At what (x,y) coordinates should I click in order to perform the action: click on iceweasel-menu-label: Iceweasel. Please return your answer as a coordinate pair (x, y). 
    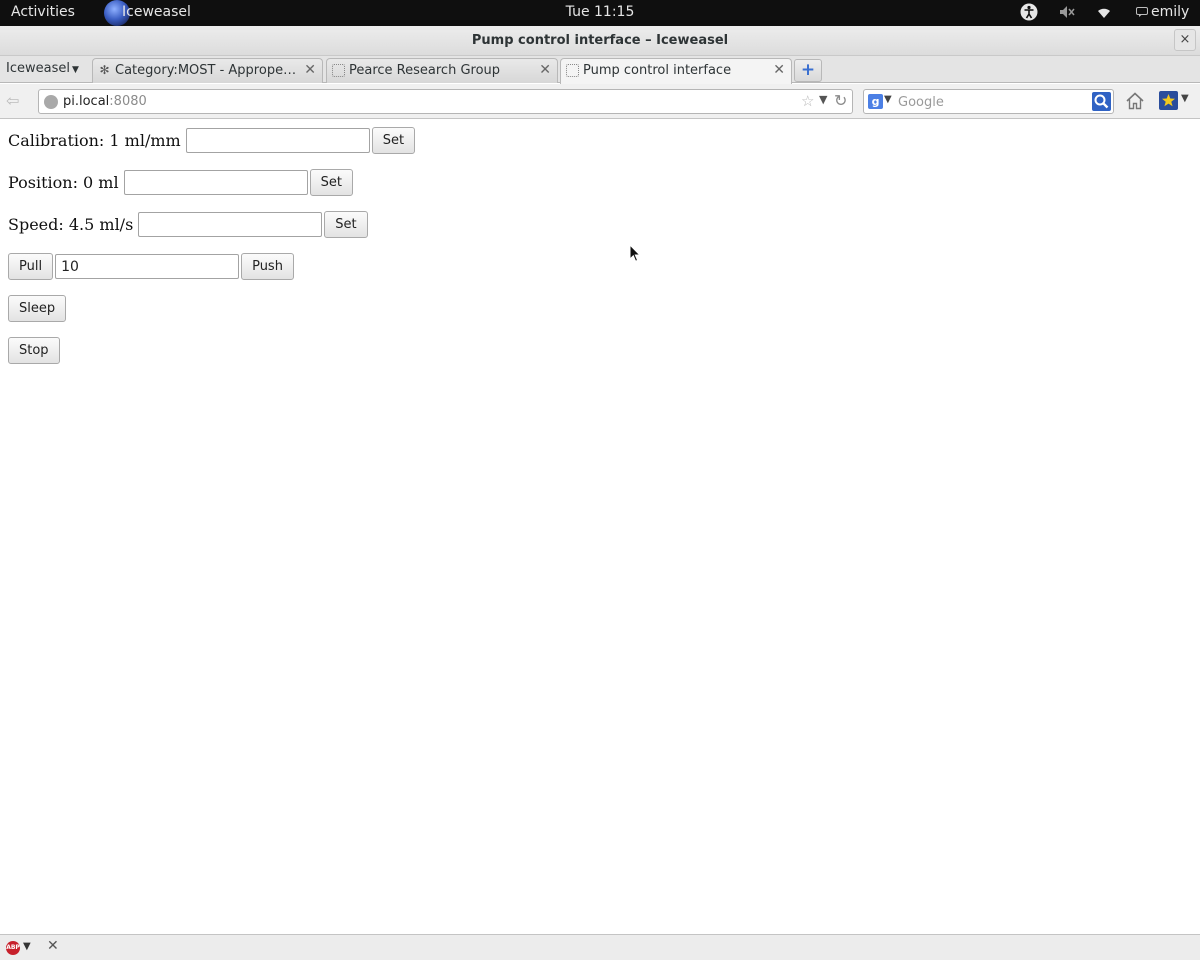
    Looking at the image, I should click on (38, 68).